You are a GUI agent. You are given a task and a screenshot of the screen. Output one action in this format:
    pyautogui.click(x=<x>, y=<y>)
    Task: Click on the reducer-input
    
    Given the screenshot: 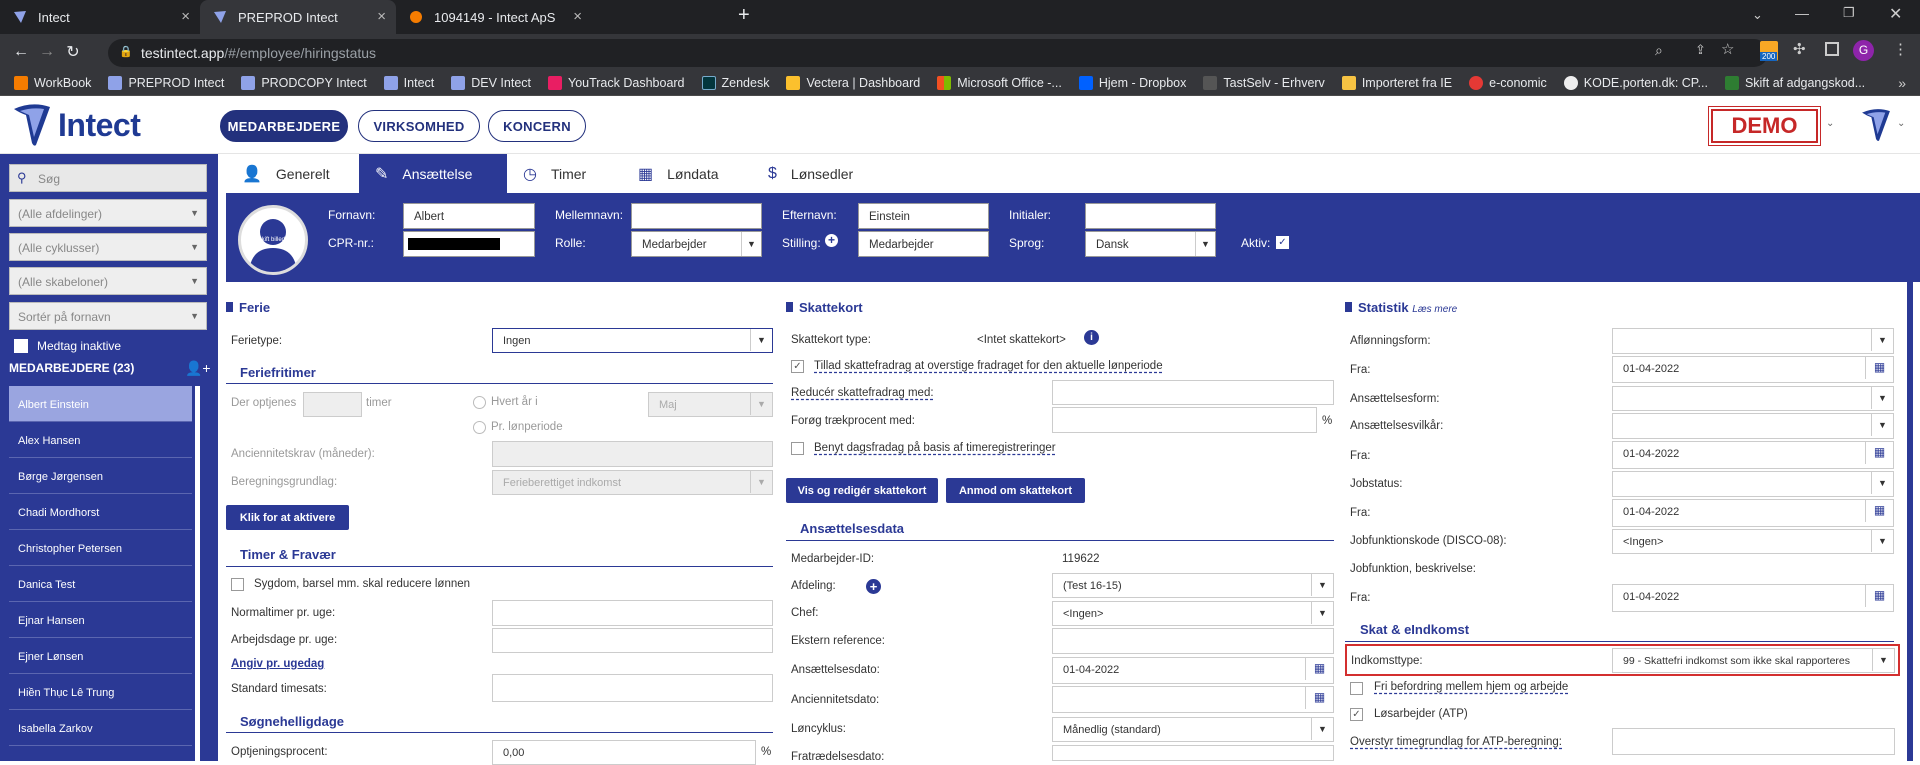 What is the action you would take?
    pyautogui.click(x=1193, y=392)
    